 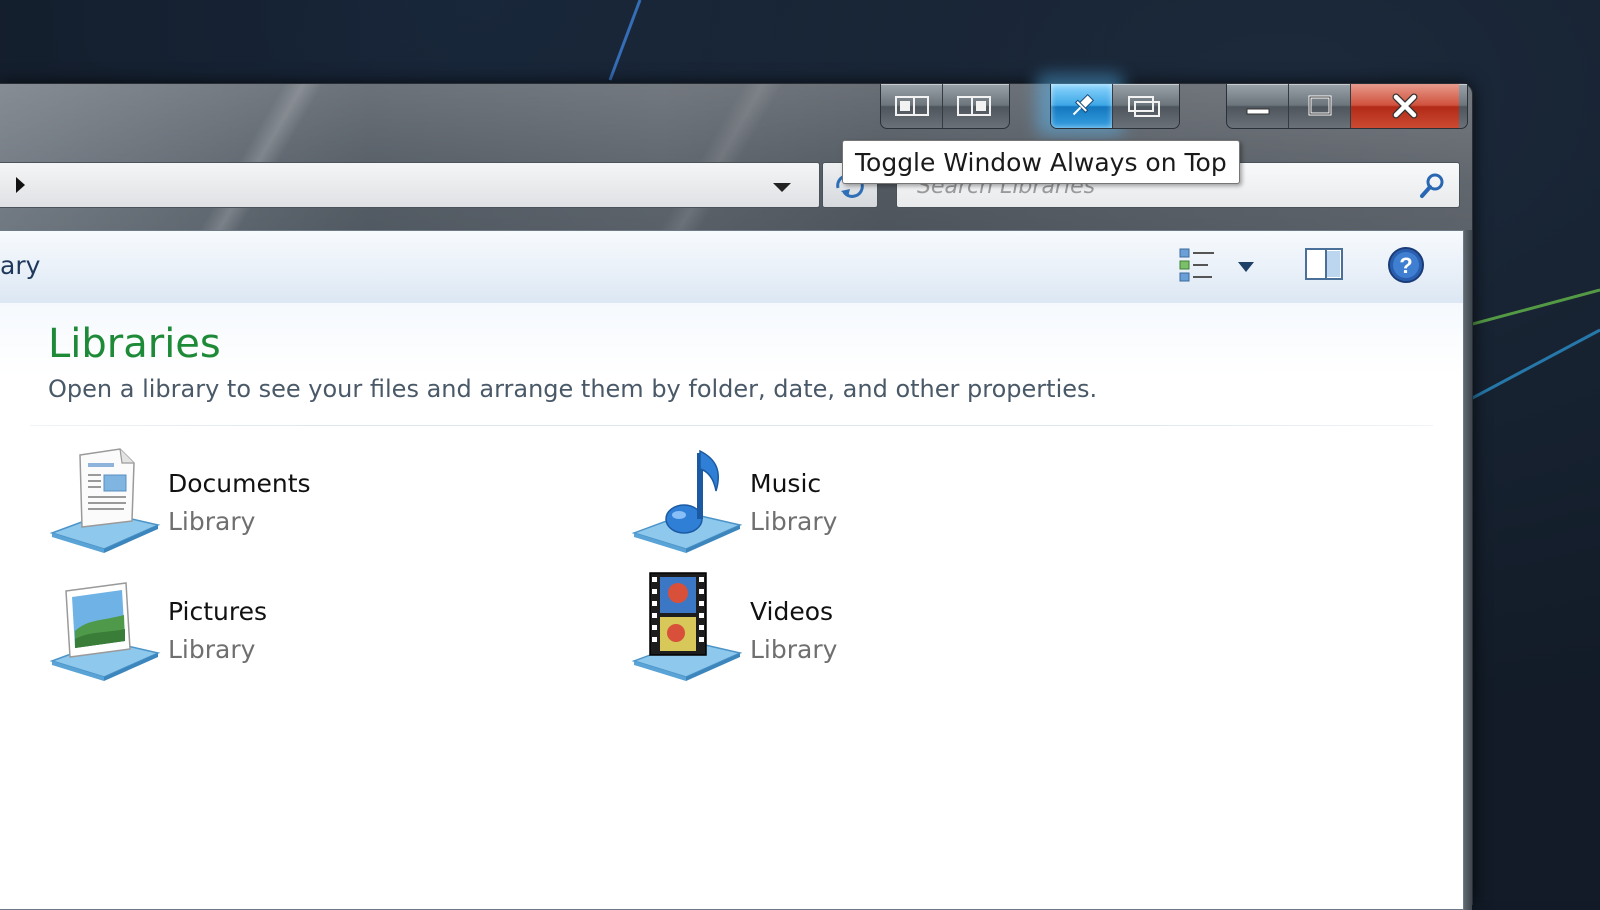 I want to click on help-button: ?, so click(x=1406, y=267).